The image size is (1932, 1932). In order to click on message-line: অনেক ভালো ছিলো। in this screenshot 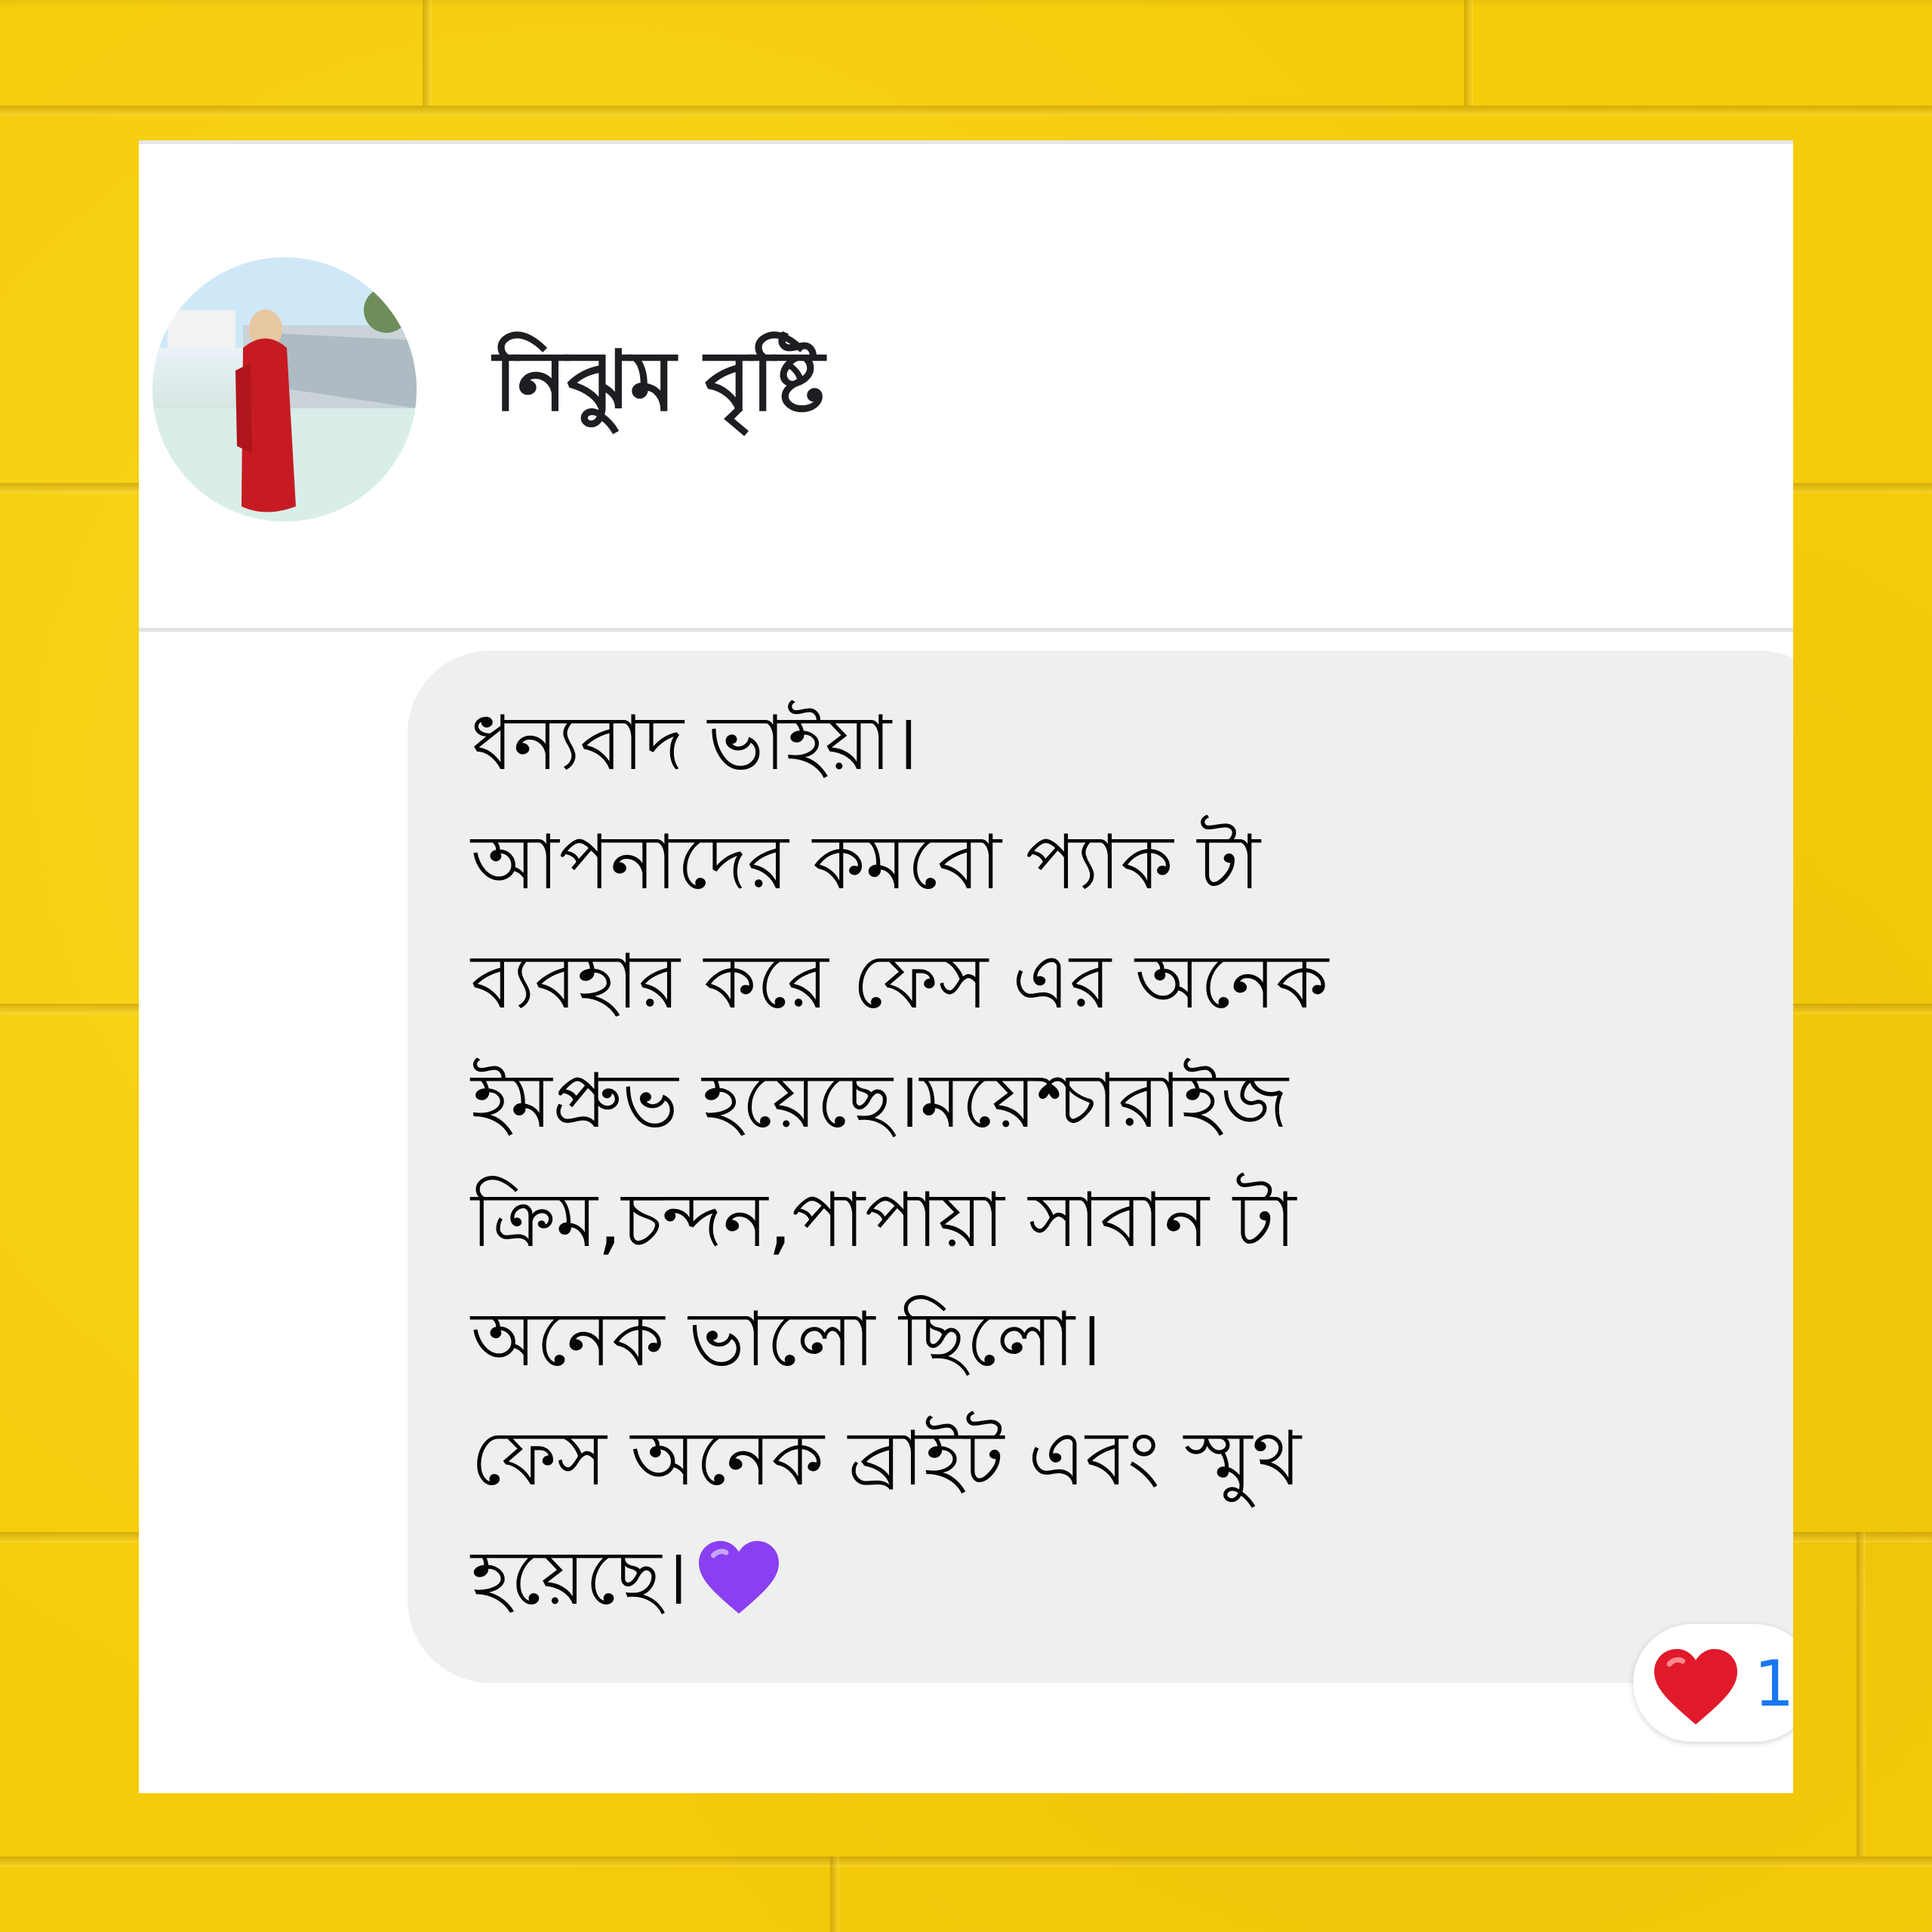, I will do `click(786, 1339)`.